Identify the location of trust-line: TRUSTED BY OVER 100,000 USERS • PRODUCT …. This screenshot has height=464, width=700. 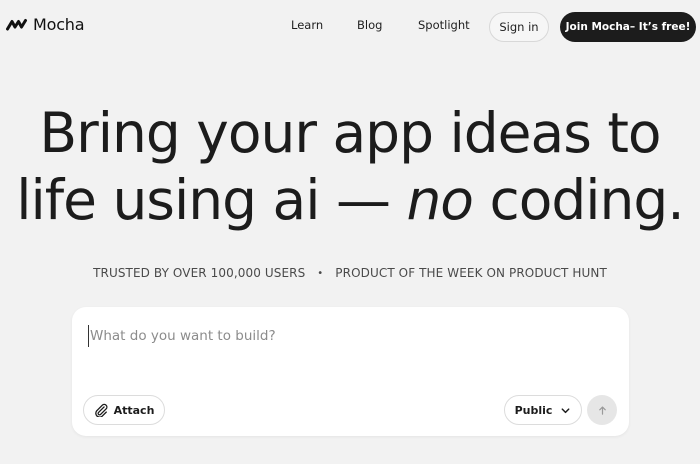
(350, 273).